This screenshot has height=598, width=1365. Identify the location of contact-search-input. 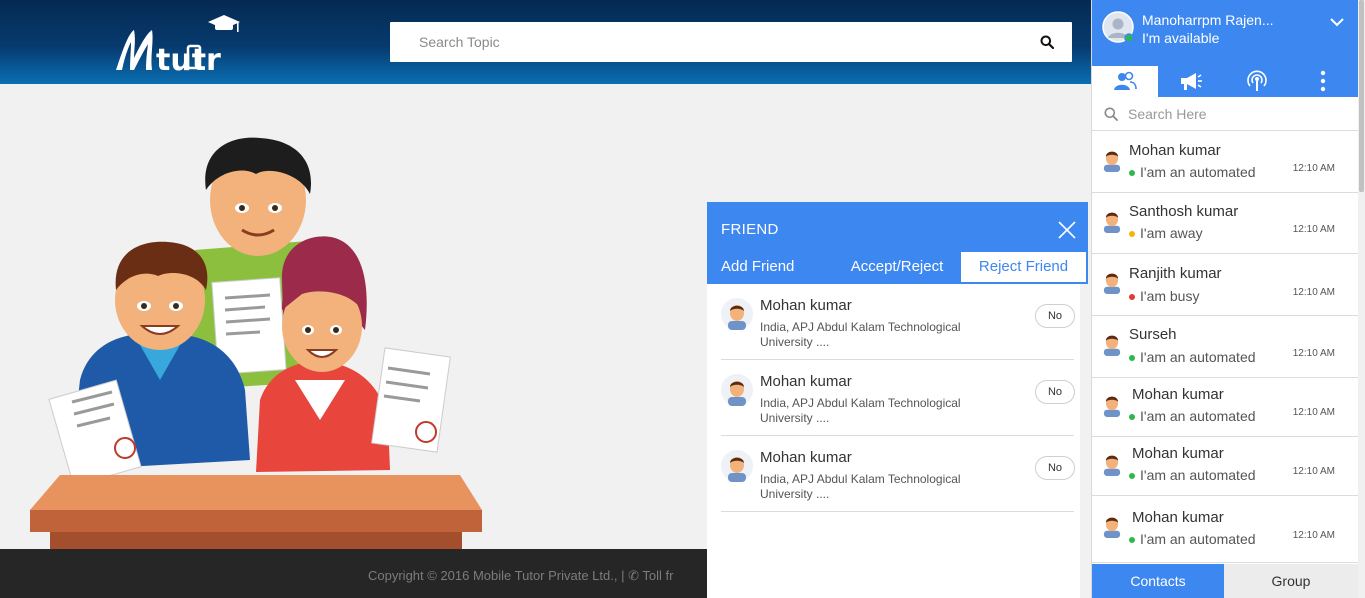
(1238, 114).